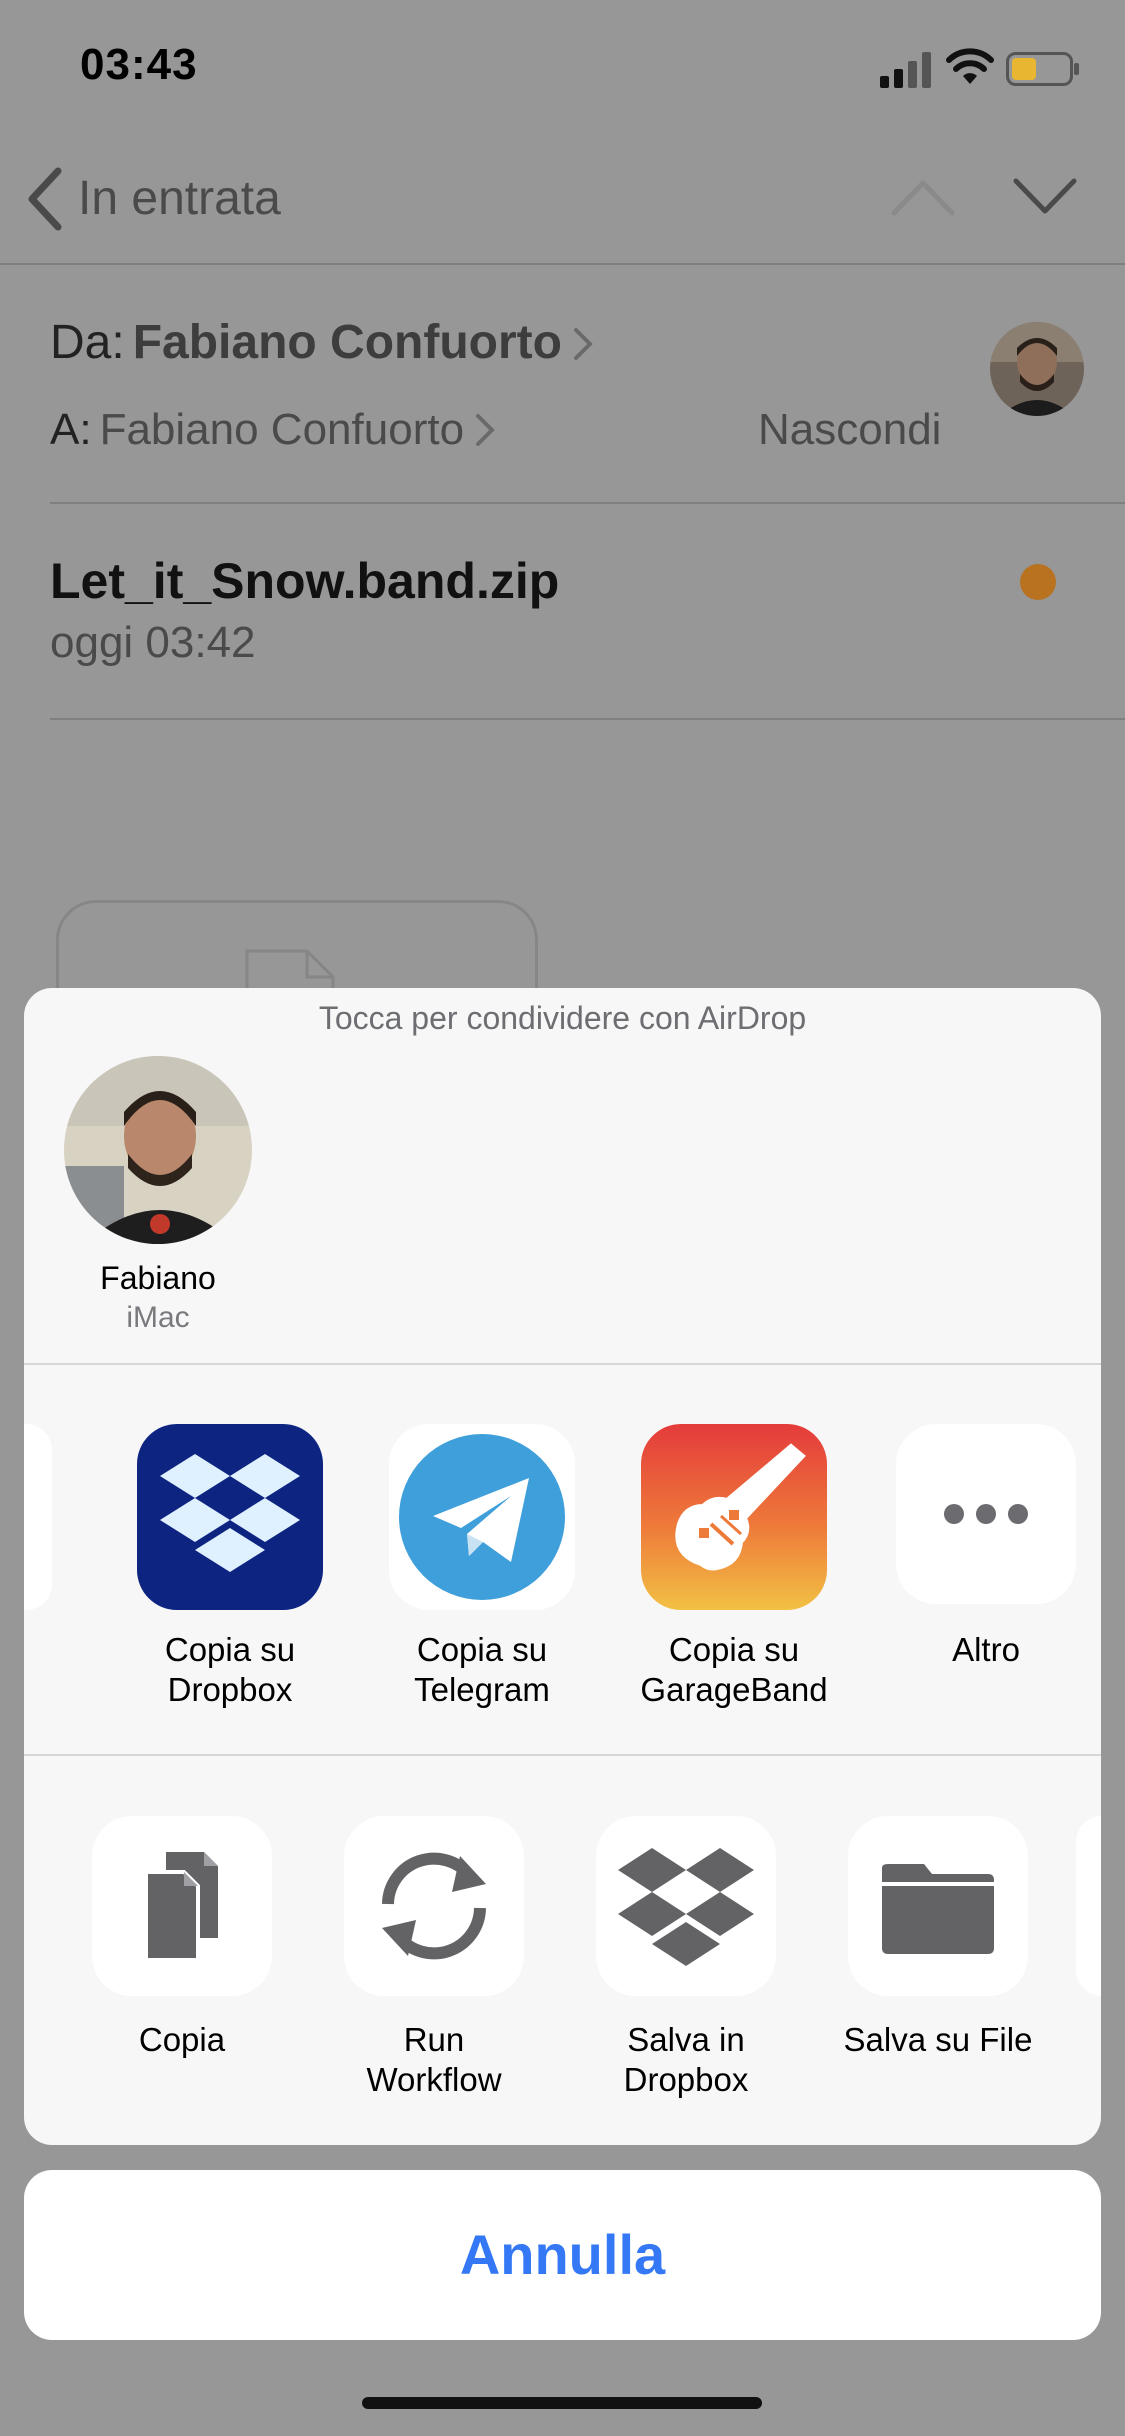 The width and height of the screenshot is (1125, 2436). I want to click on hide-details-link: Nascondi, so click(849, 430).